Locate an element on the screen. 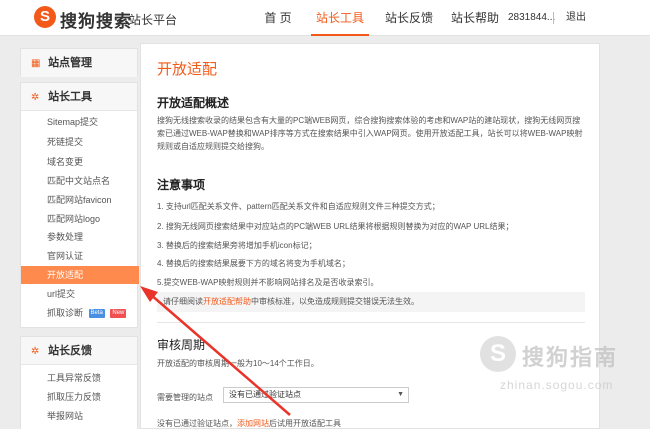  sidebar-item-params: 参数处理 is located at coordinates (80, 237).